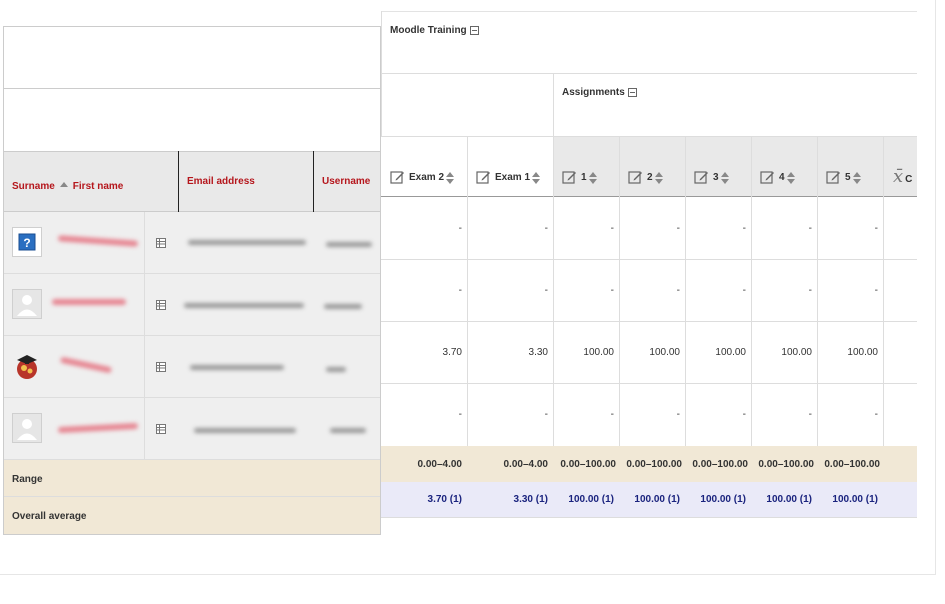  I want to click on grade-item-header-category-total: x̄ C, so click(905, 176).